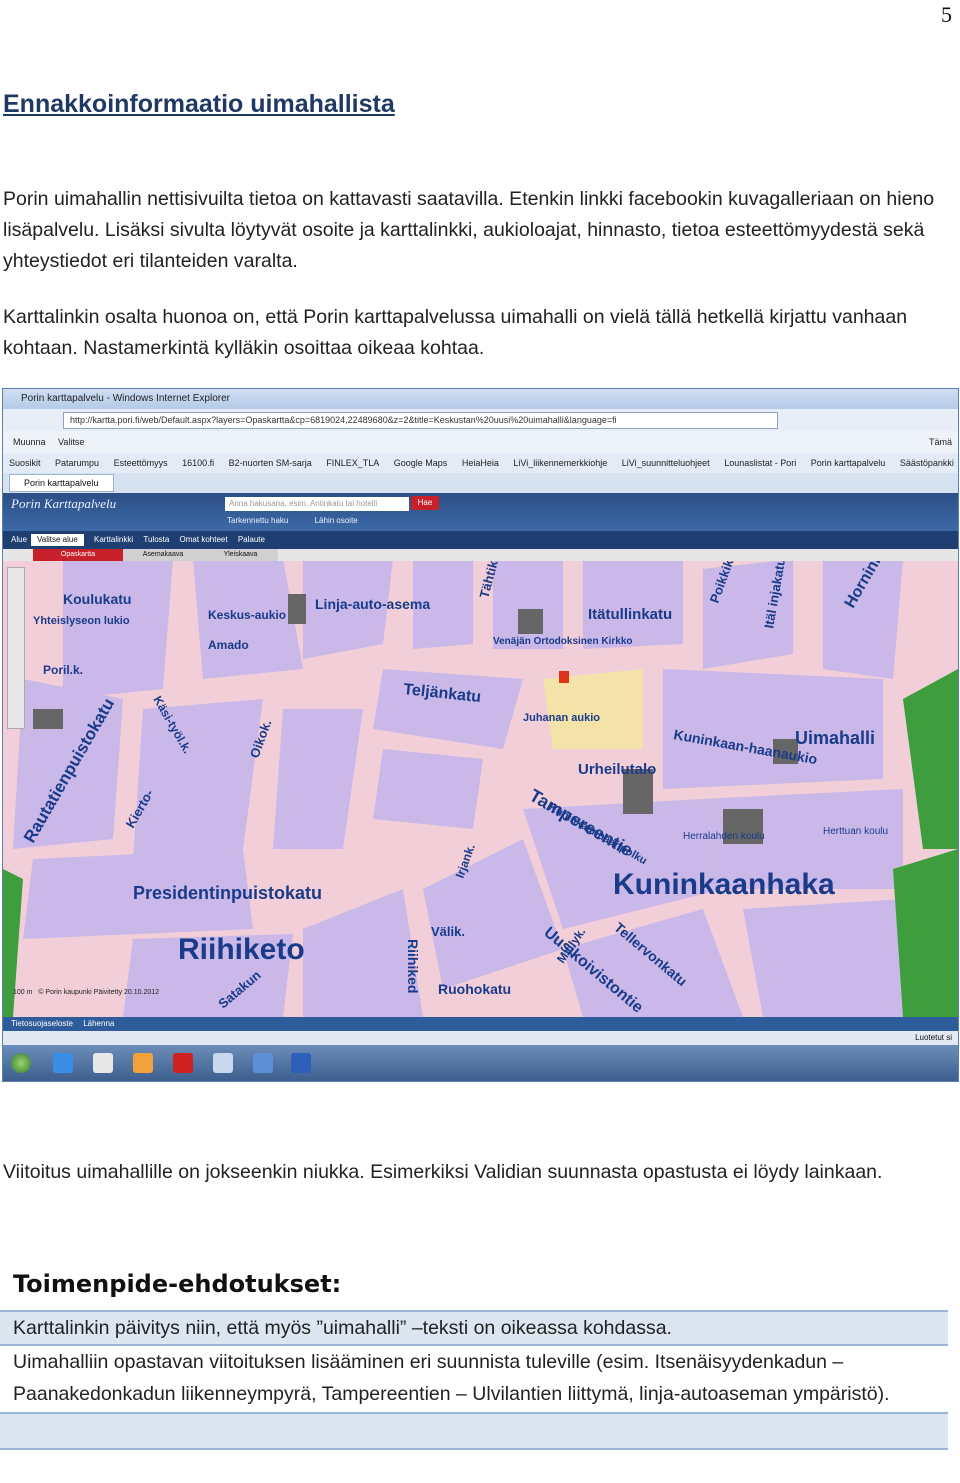 The width and height of the screenshot is (960, 1483). Describe the element at coordinates (42, 1023) in the screenshot. I see `privacy-link: Tietosuojaseloste` at that location.